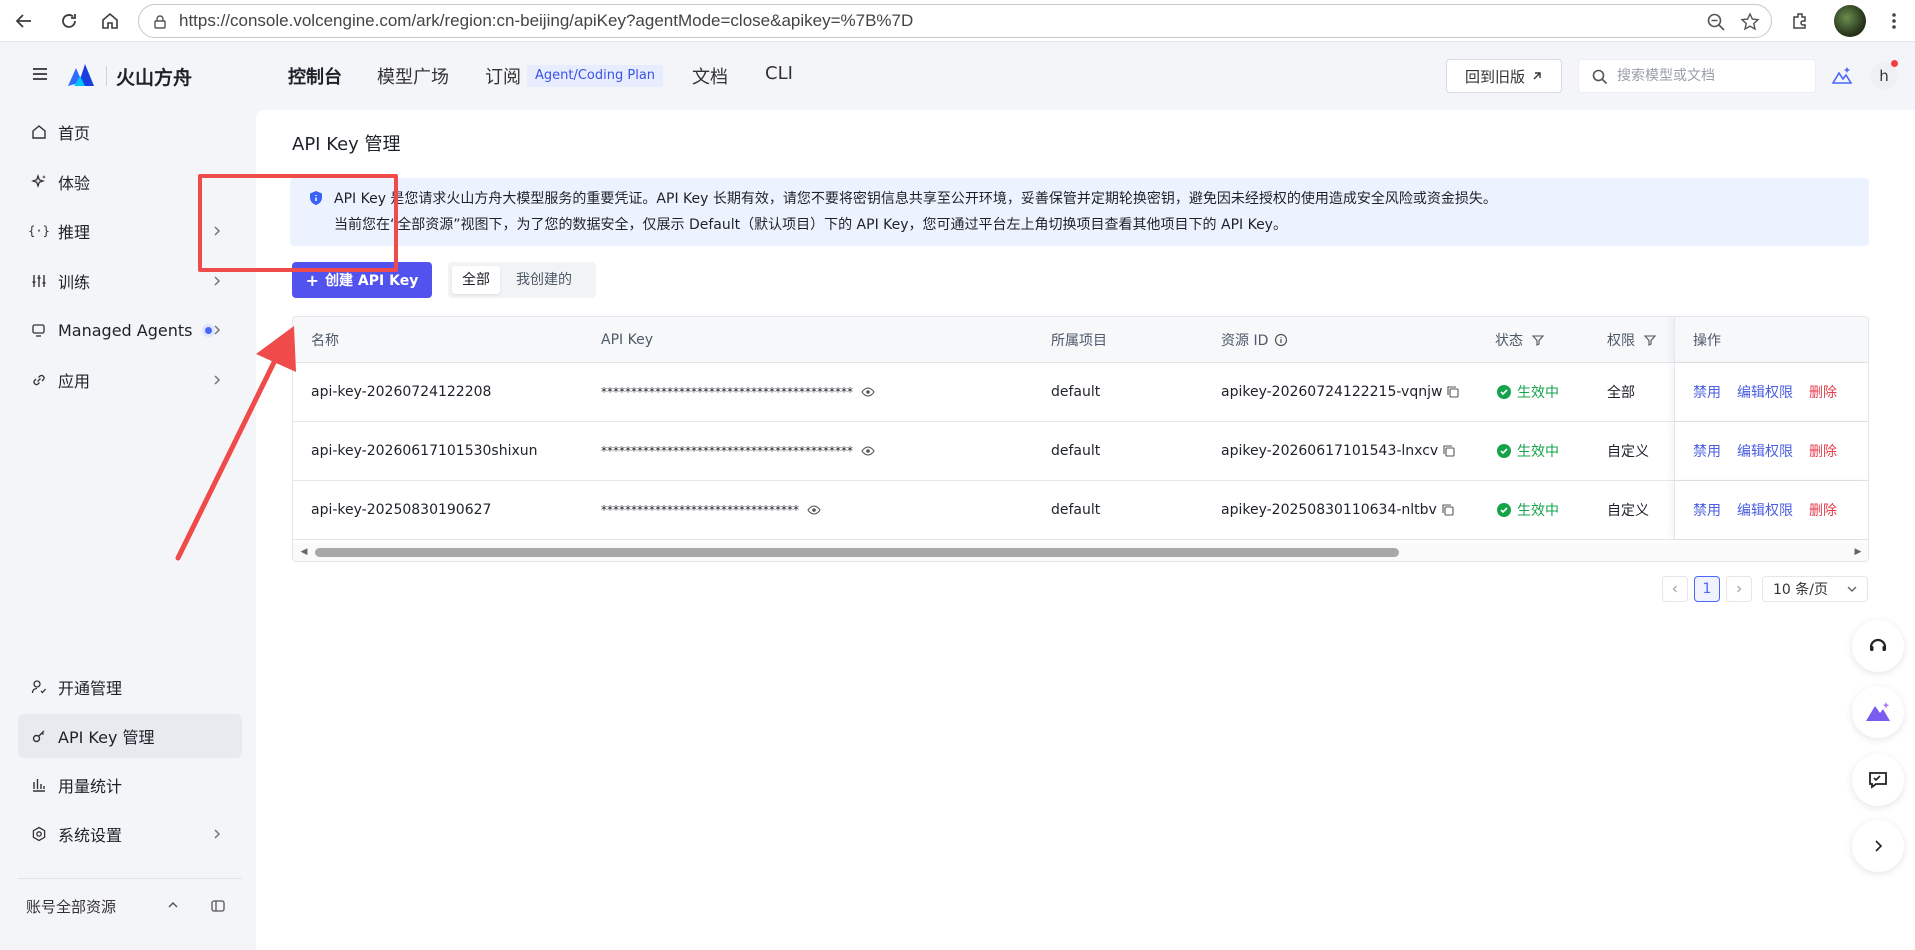 Image resolution: width=1915 pixels, height=950 pixels. I want to click on page-number-button: 1, so click(1707, 589).